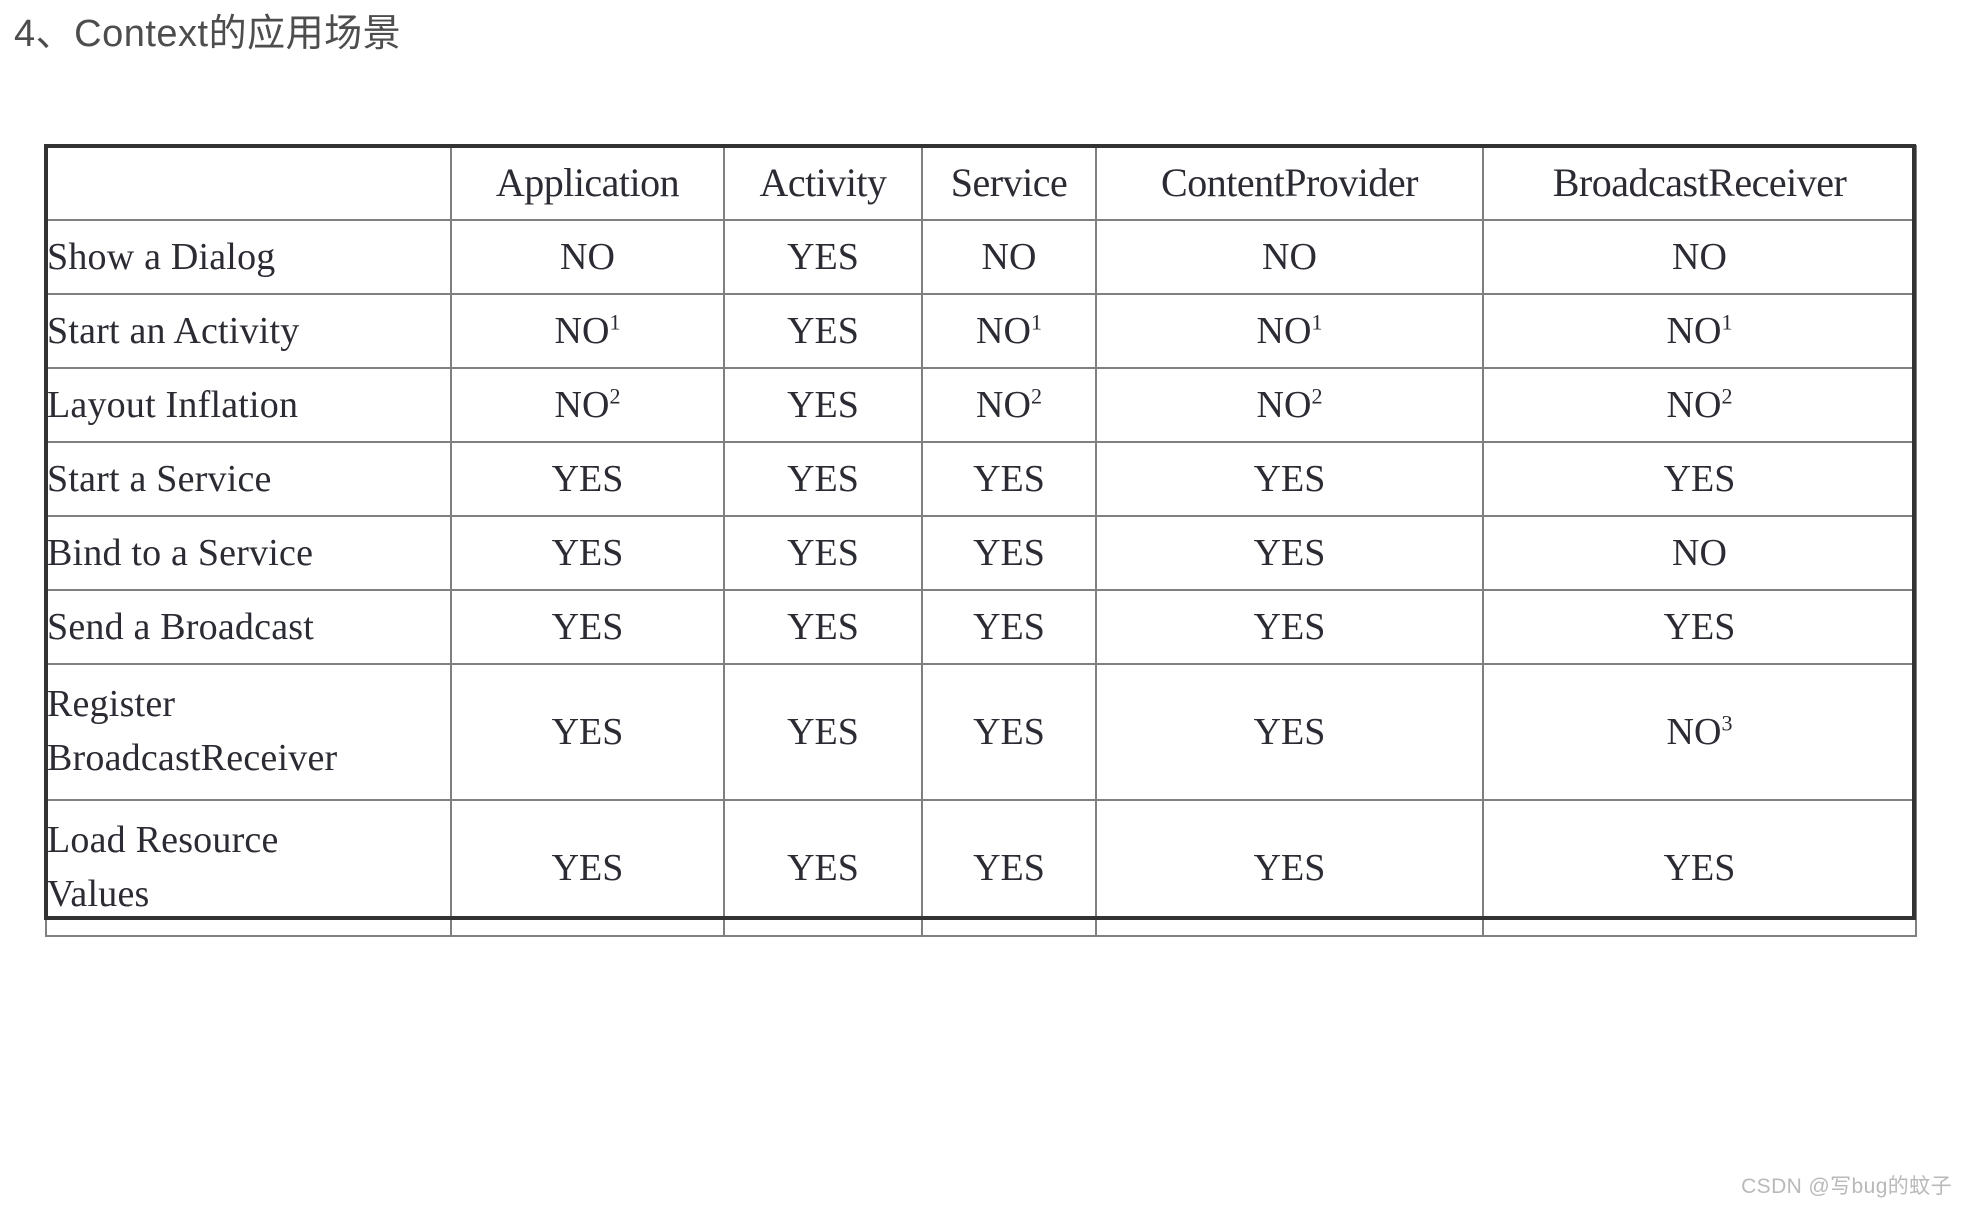 This screenshot has height=1210, width=1968. I want to click on row-label-line2: BroadcastReceiver, so click(192, 758).